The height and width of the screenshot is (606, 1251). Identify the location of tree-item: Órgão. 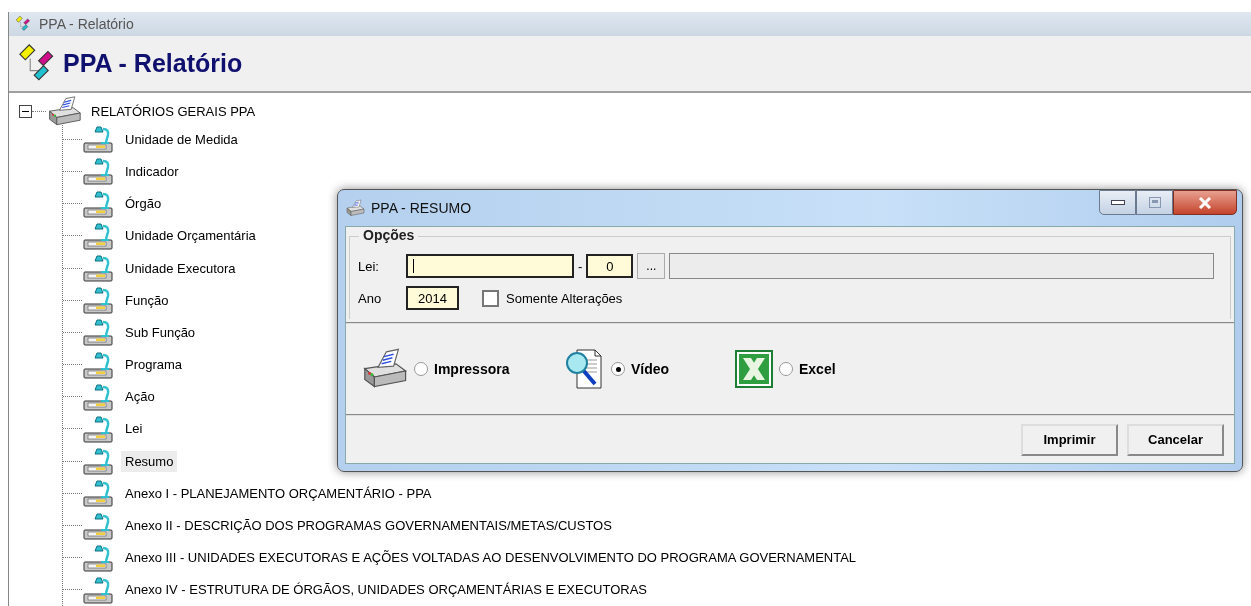
(143, 204).